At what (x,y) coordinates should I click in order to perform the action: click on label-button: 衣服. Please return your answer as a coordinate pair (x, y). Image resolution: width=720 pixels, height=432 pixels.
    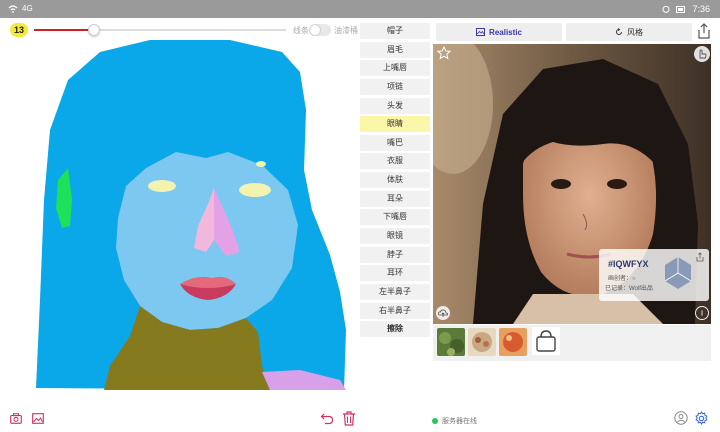
    Looking at the image, I should click on (395, 161).